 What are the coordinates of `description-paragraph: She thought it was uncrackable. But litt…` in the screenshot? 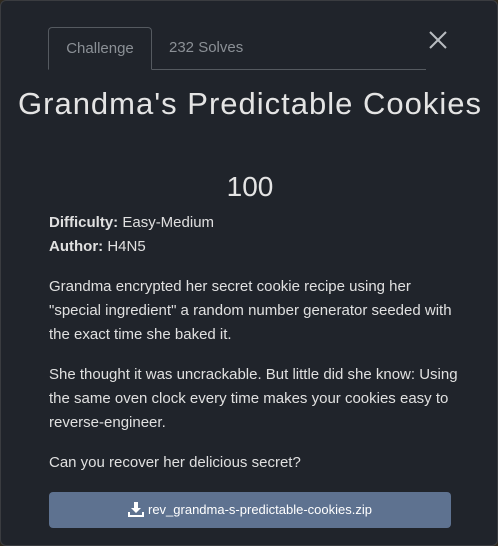 It's located at (253, 398).